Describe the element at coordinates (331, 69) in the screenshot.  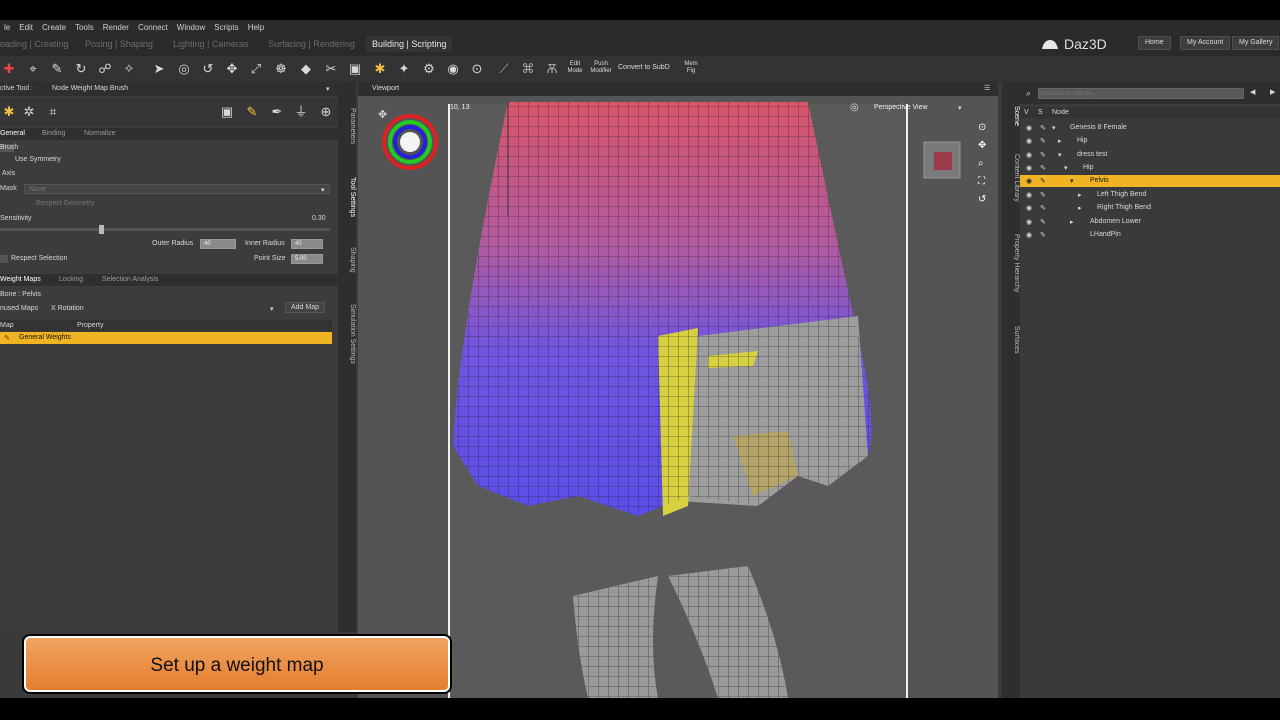
I see `weight-paint-icon: ✂` at that location.